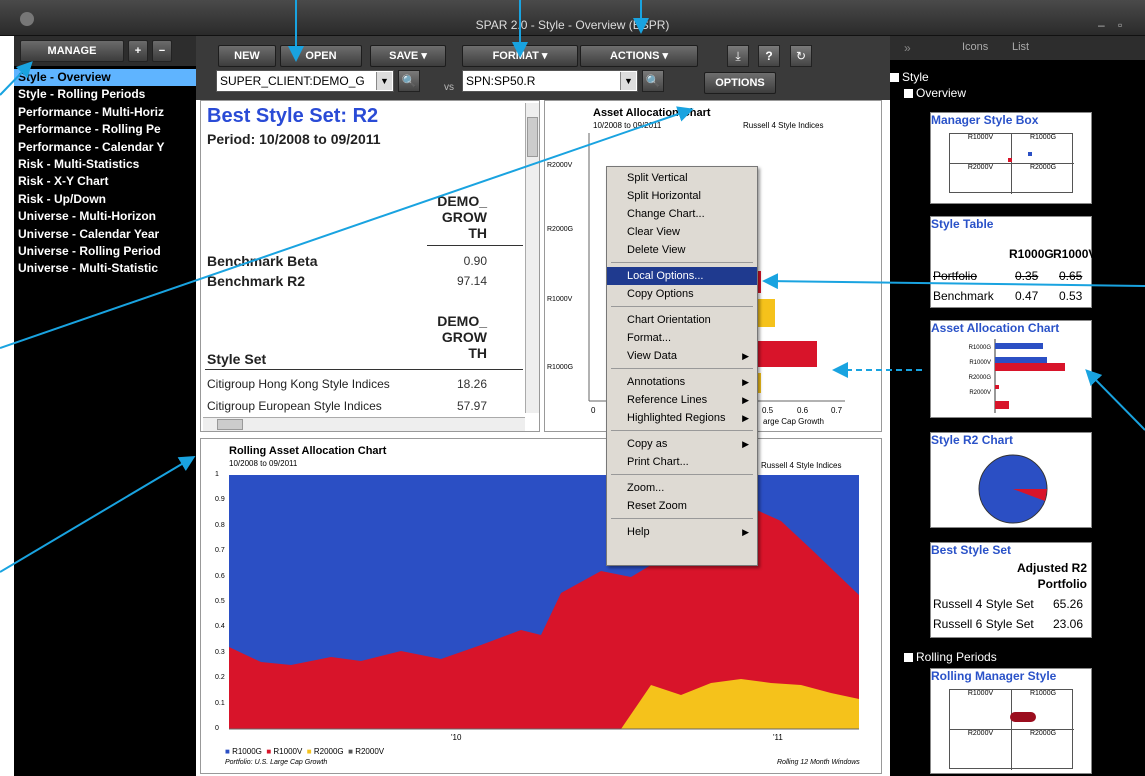  Describe the element at coordinates (950, 657) in the screenshot. I see `tree-node-rolling-periods: Rolling Periods` at that location.